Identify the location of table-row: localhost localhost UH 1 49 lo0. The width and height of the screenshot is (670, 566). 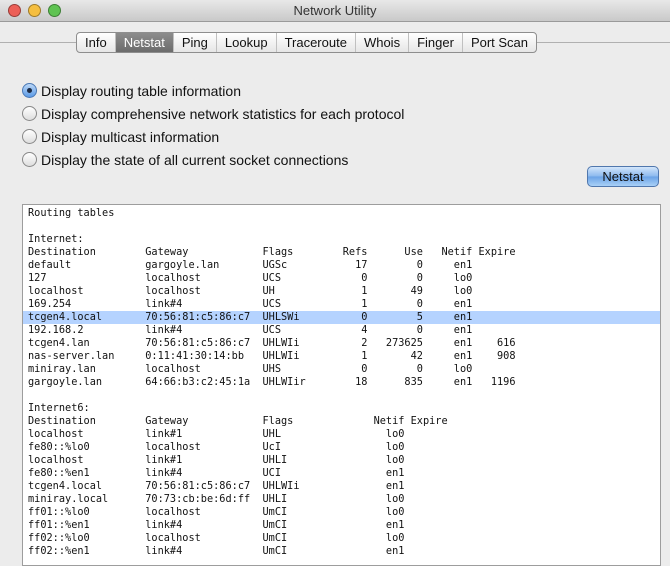
(250, 291).